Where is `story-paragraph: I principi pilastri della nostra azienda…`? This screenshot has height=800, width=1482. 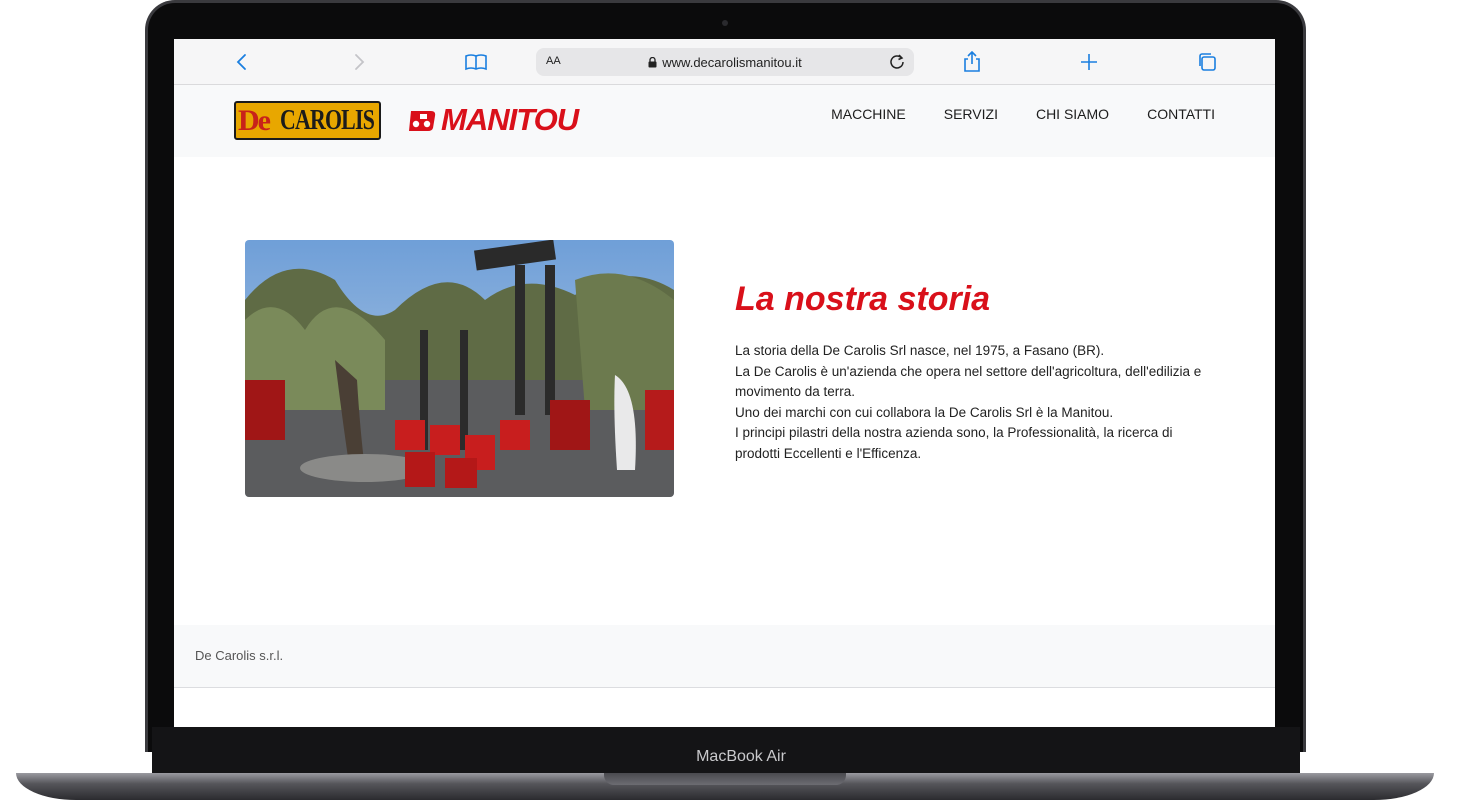 story-paragraph: I principi pilastri della nostra azienda… is located at coordinates (954, 443).